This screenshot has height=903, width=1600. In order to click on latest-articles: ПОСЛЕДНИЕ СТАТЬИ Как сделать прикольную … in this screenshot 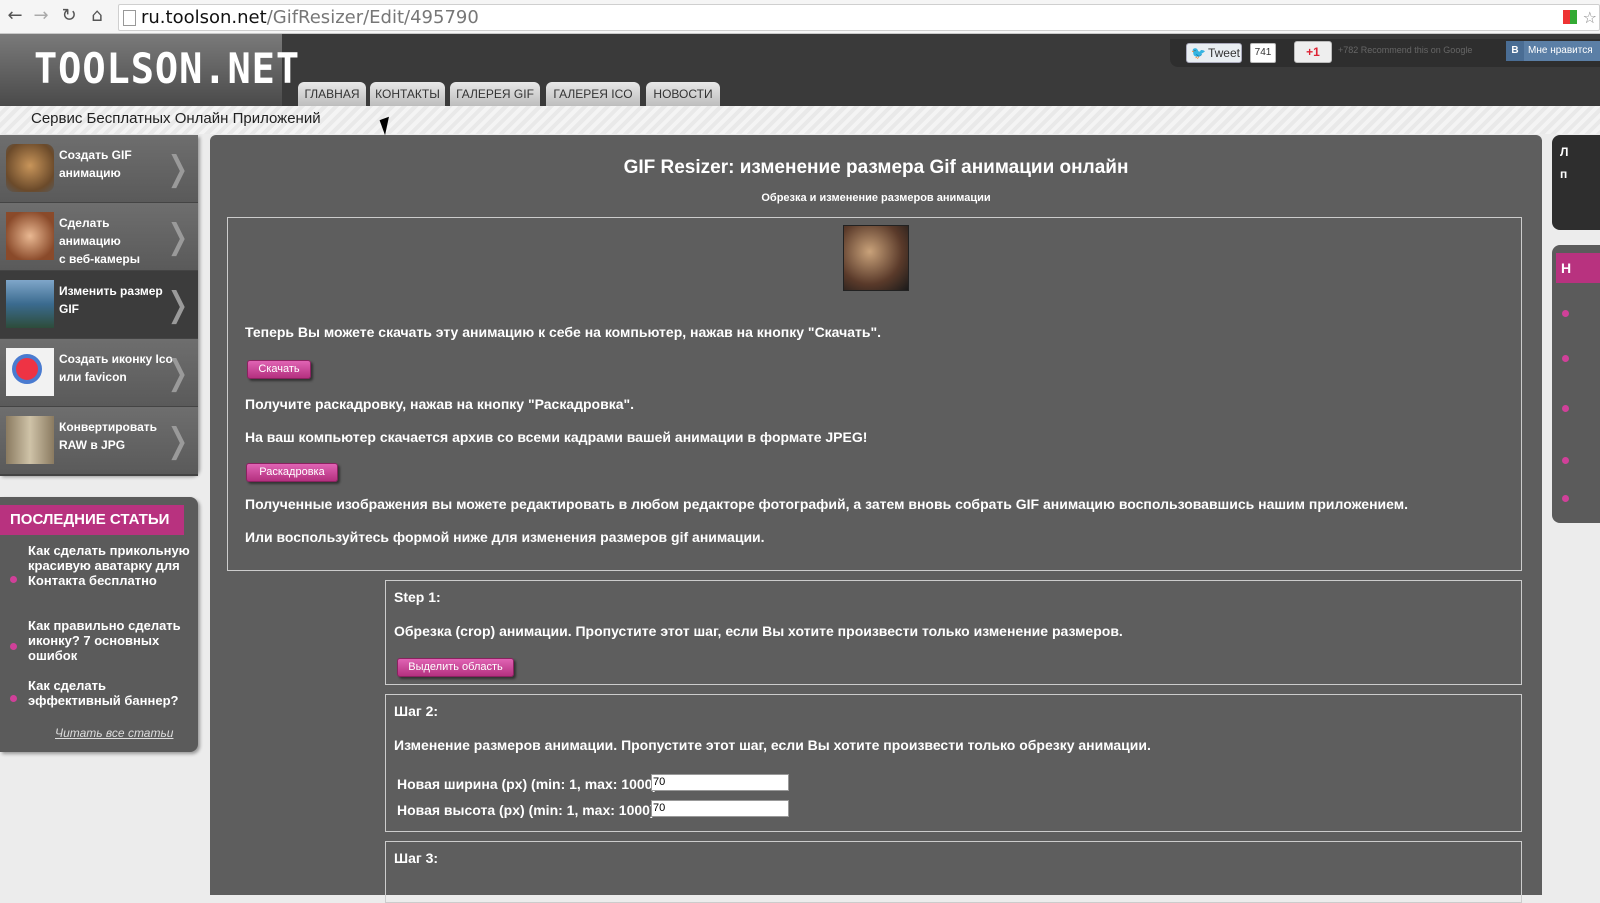, I will do `click(99, 624)`.